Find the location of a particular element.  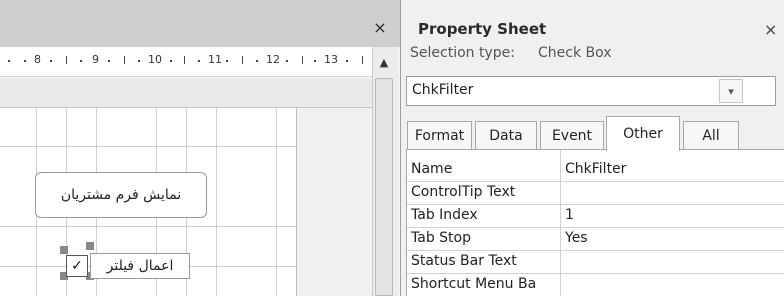

property-row: Status Bar Text is located at coordinates (595, 262).